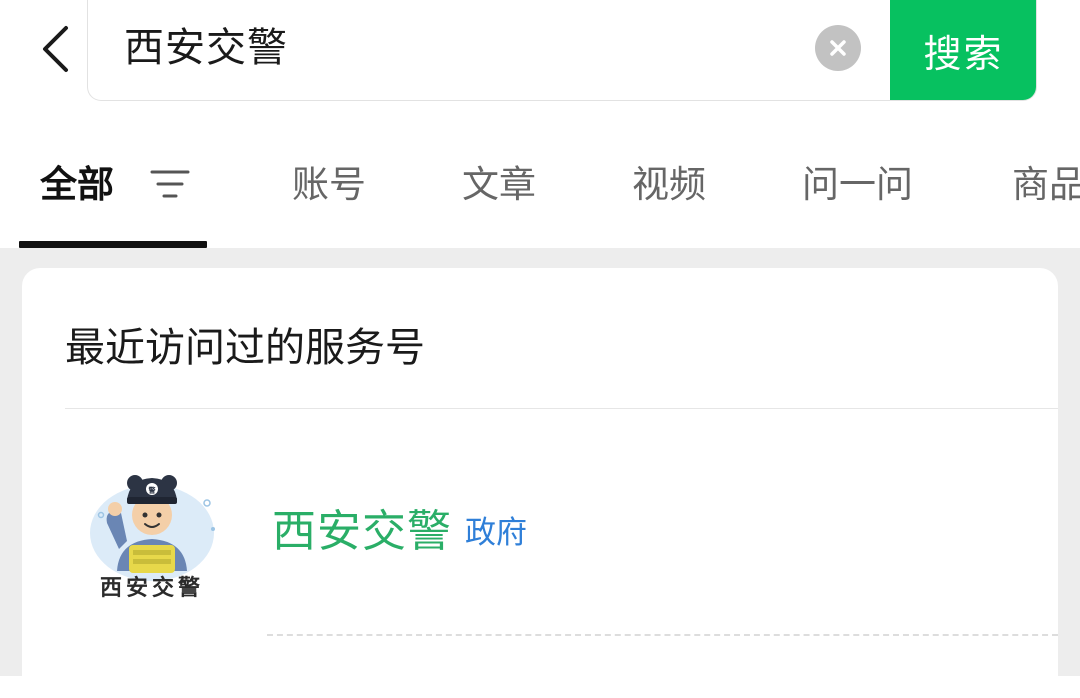  I want to click on back-button, so click(55, 49).